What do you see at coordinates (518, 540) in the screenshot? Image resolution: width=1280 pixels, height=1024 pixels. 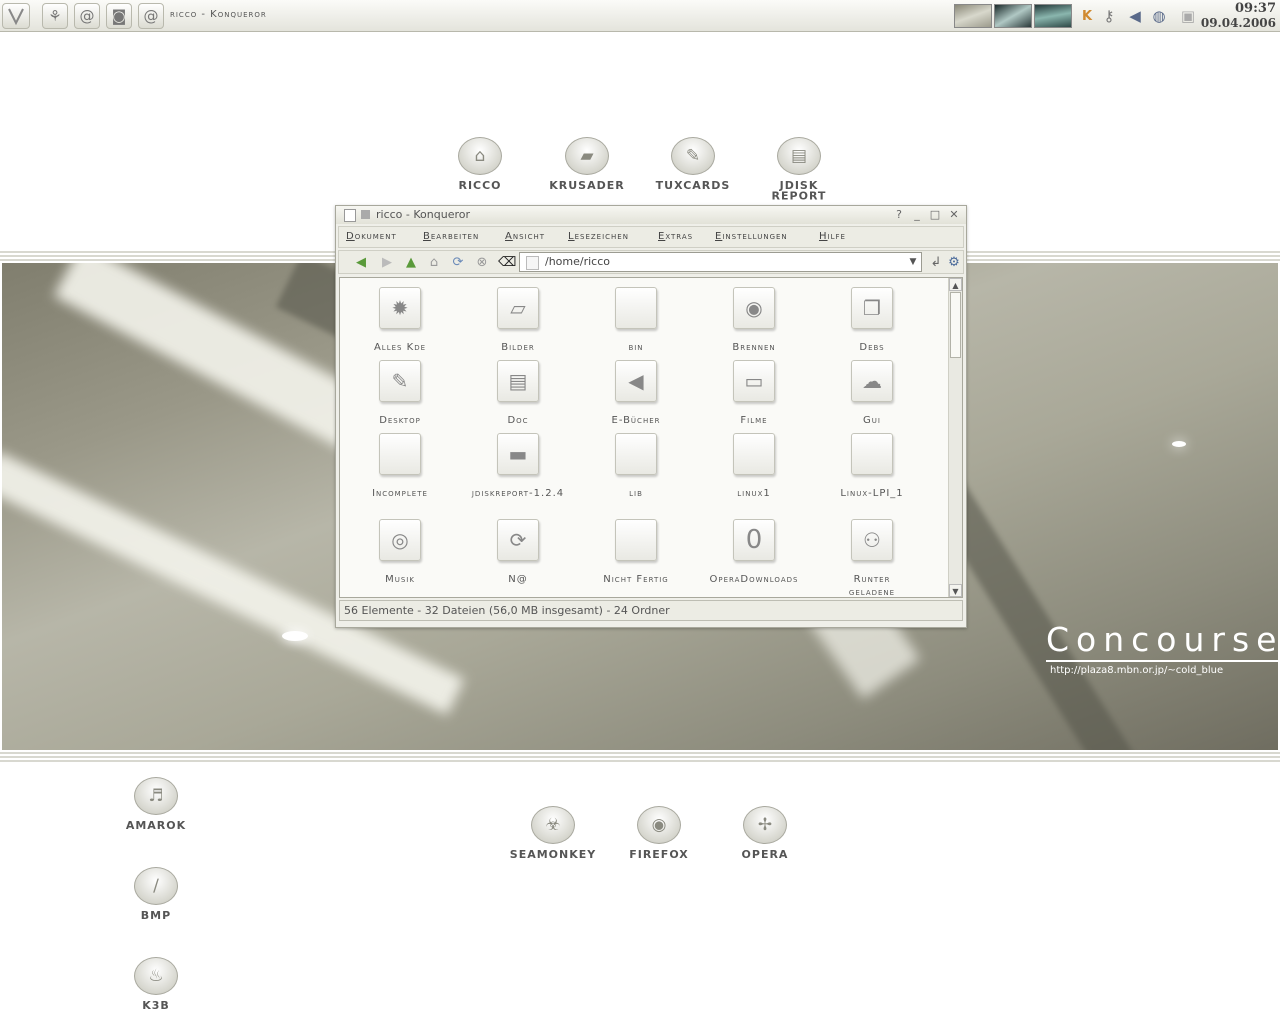 I see `sync-icon: ⟳` at bounding box center [518, 540].